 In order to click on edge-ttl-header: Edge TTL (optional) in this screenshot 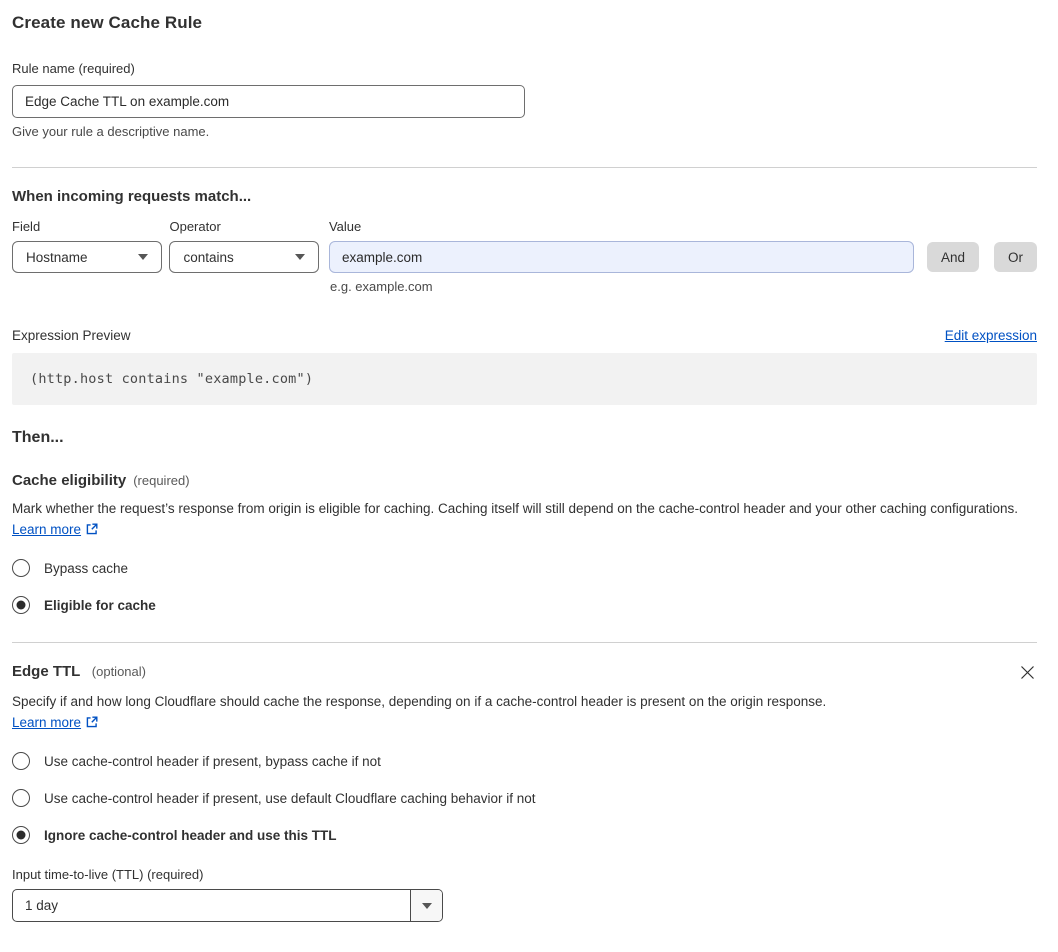, I will do `click(524, 672)`.